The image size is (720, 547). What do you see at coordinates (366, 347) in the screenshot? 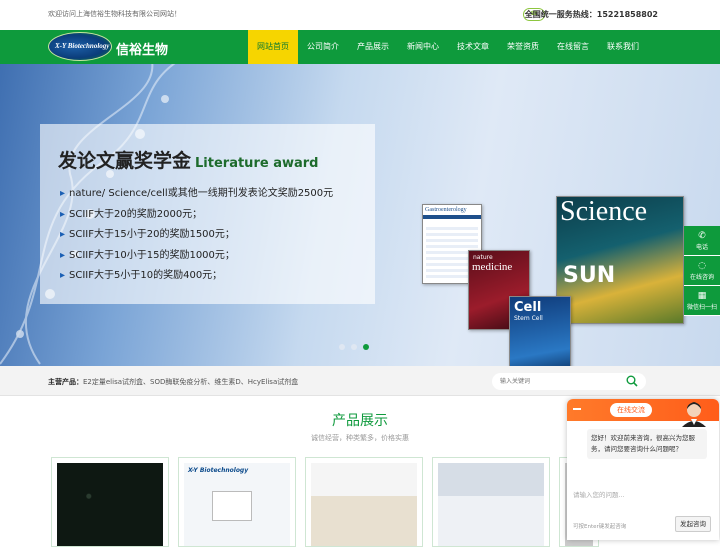
I see `slider-dot-active` at bounding box center [366, 347].